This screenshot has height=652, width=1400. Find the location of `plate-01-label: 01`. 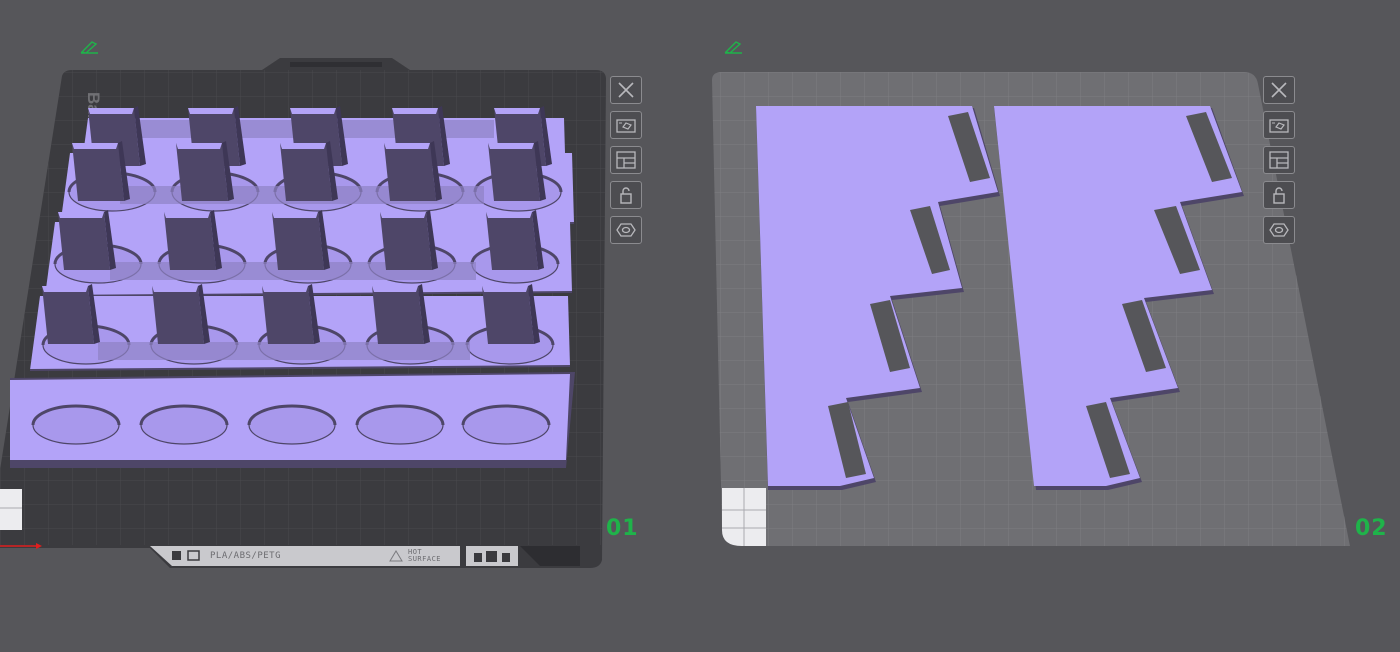

plate-01-label: 01 is located at coordinates (622, 528).